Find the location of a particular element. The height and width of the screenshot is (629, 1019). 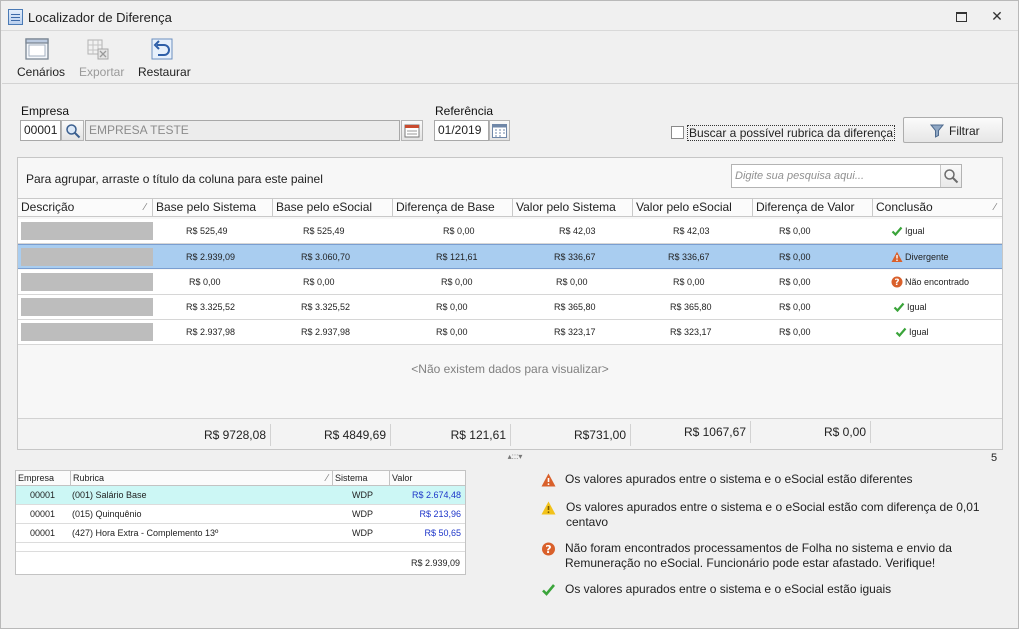

total-valor-esocial: R$ 1067,67 is located at coordinates (691, 432).